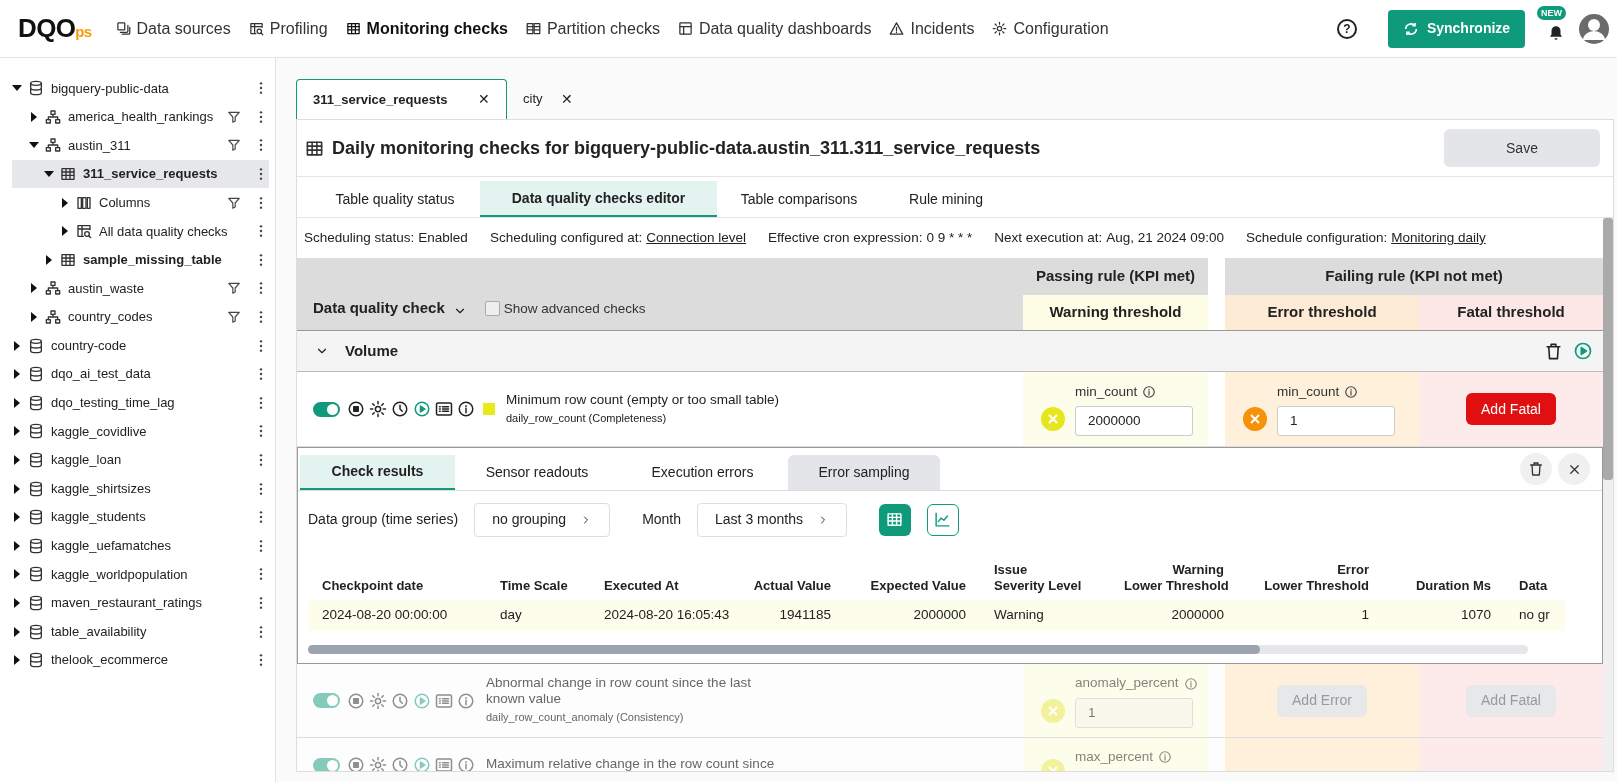  What do you see at coordinates (140, 88) in the screenshot?
I see `tree-item: bigquery-public-data` at bounding box center [140, 88].